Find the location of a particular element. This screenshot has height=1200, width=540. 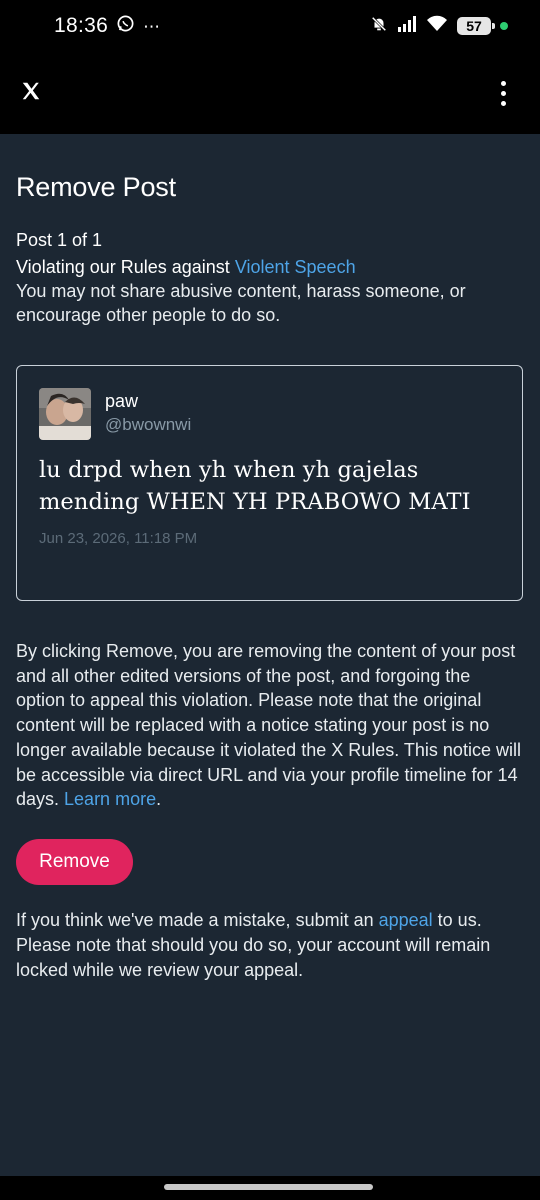

whatsapp-icon is located at coordinates (125, 26).